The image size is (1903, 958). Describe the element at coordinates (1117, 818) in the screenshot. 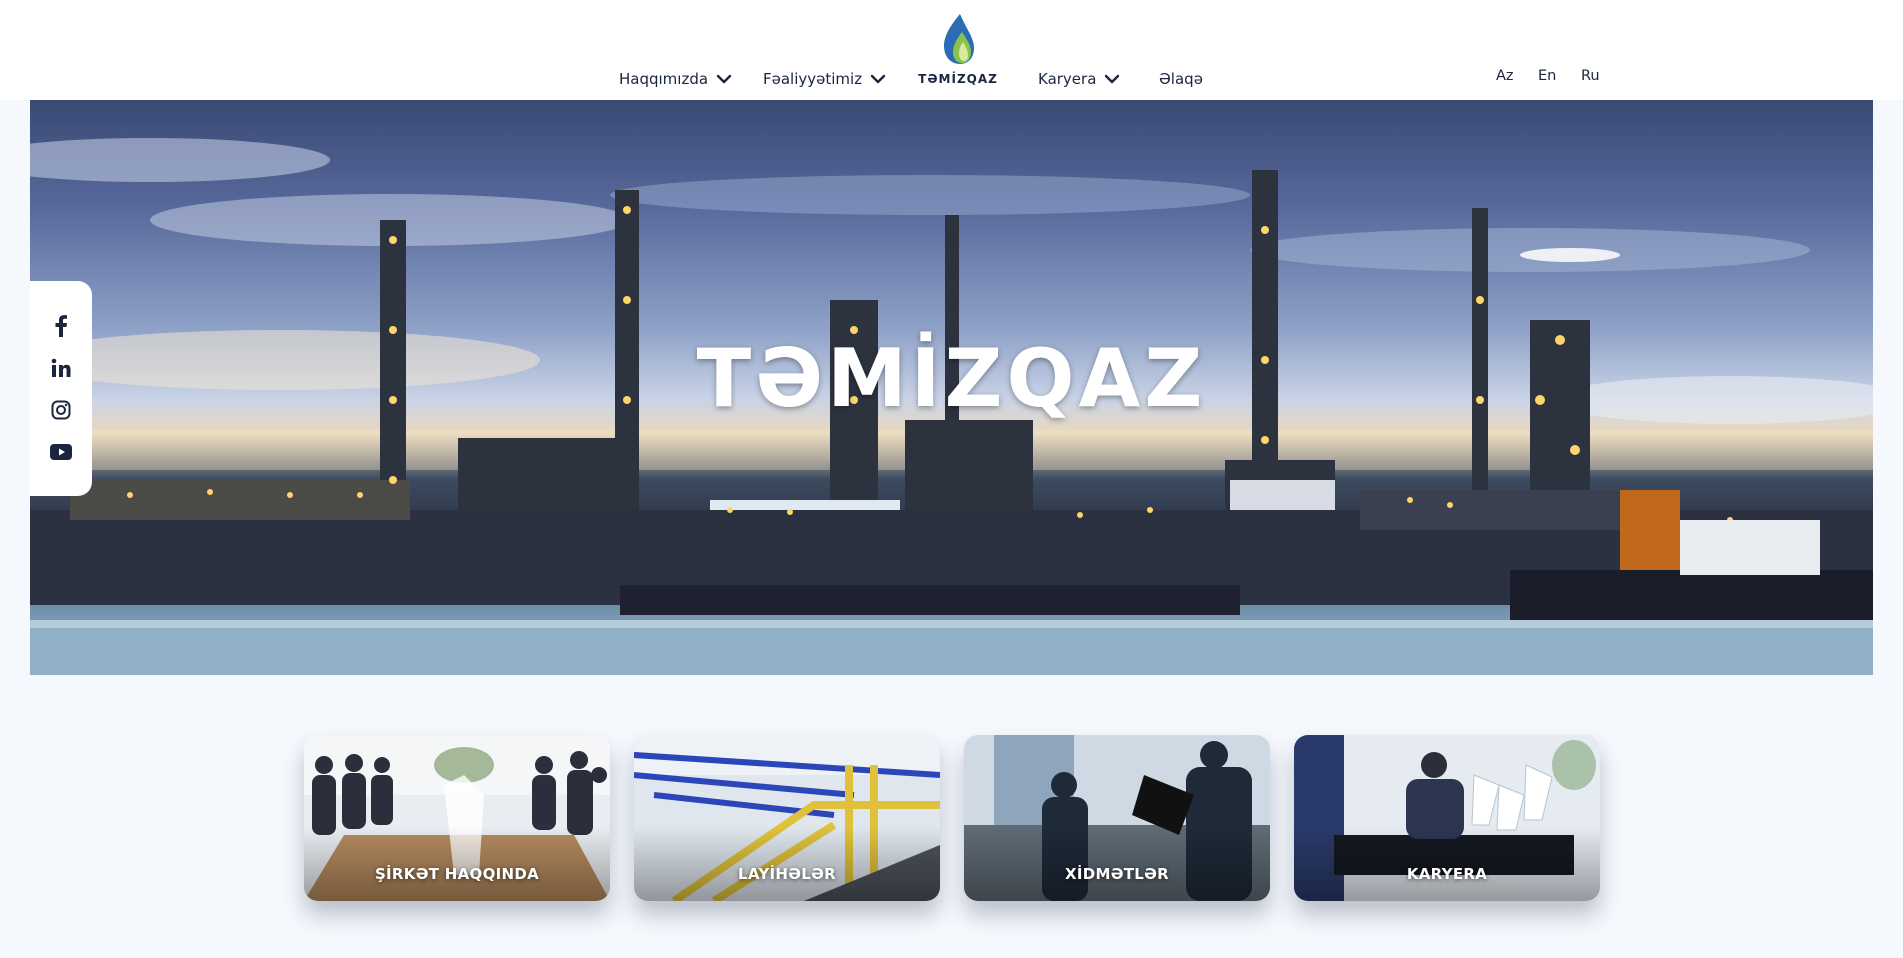

I see `card-services: XİDMƏTLƏR` at that location.